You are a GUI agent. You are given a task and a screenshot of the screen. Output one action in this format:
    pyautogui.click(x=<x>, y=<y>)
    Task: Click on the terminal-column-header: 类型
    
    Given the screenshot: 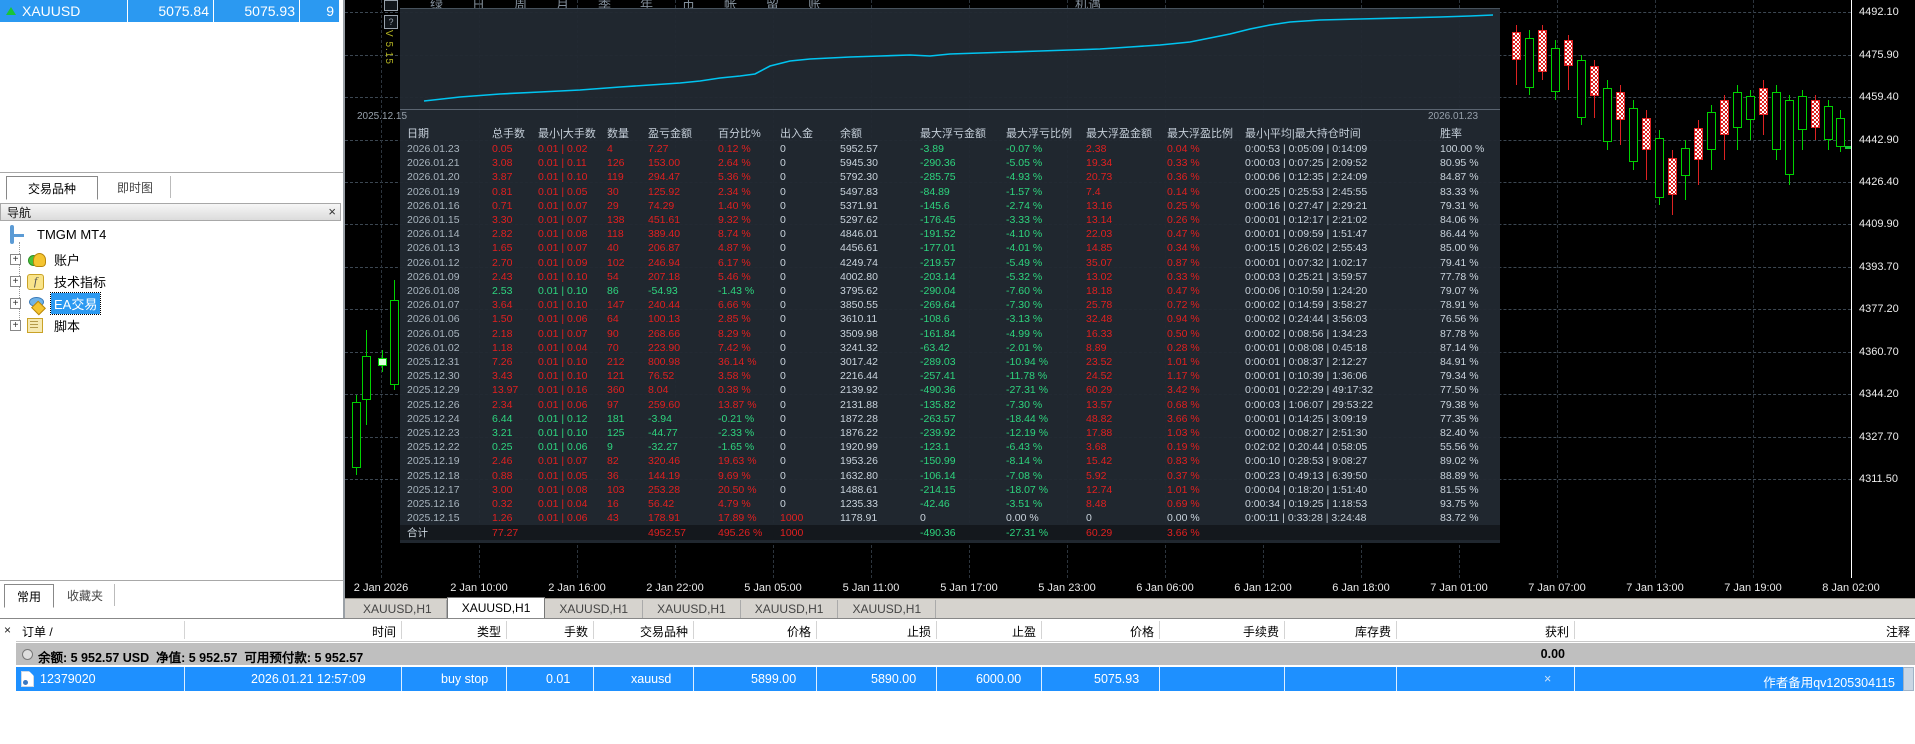 What is the action you would take?
    pyautogui.click(x=489, y=631)
    